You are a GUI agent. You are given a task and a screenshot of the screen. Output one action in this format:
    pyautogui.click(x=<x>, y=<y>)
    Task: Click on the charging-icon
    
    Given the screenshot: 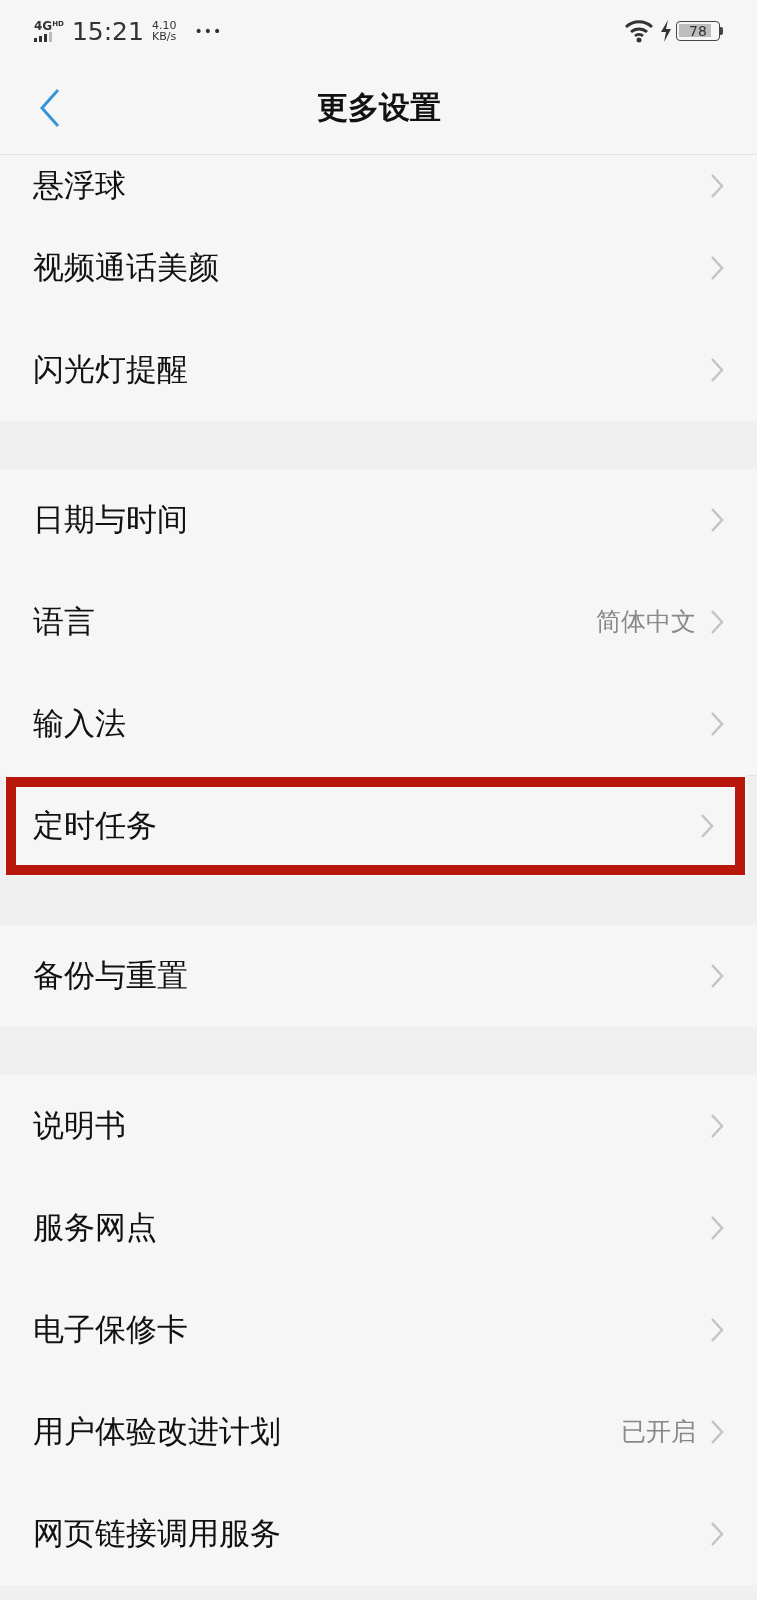 What is the action you would take?
    pyautogui.click(x=666, y=31)
    